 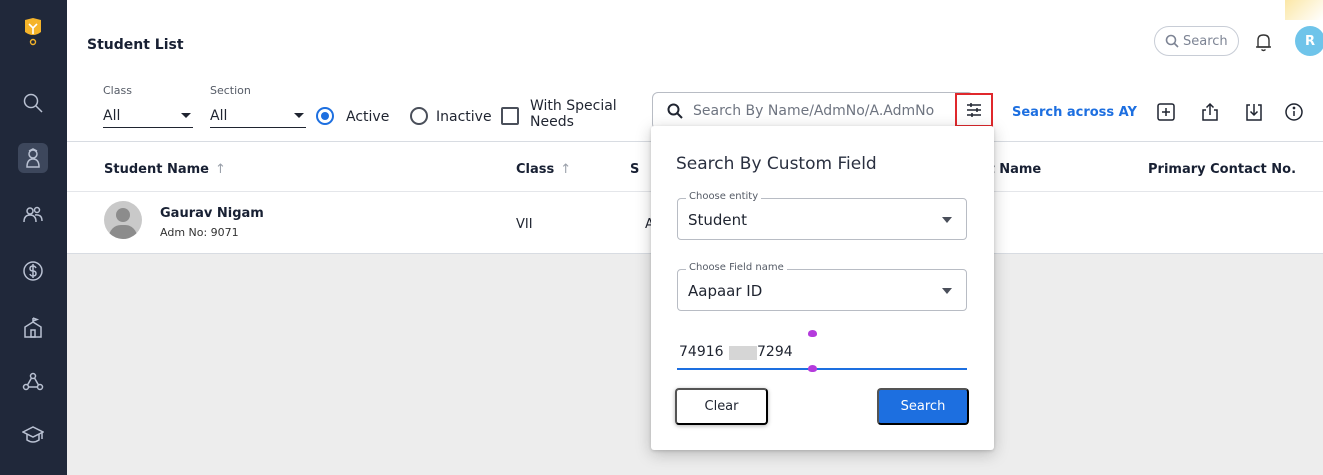 I want to click on network-icon, so click(x=33, y=382).